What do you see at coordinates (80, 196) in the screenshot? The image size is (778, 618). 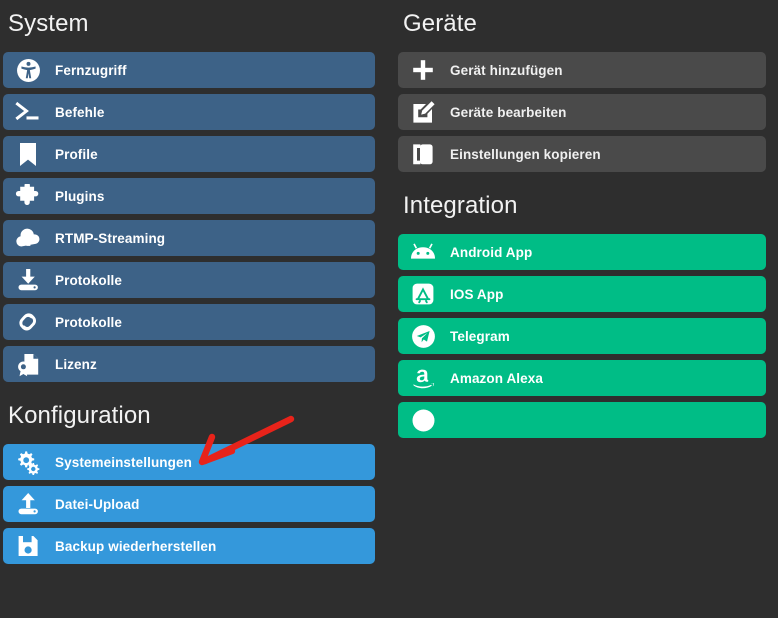 I see `button-label: Plugins` at bounding box center [80, 196].